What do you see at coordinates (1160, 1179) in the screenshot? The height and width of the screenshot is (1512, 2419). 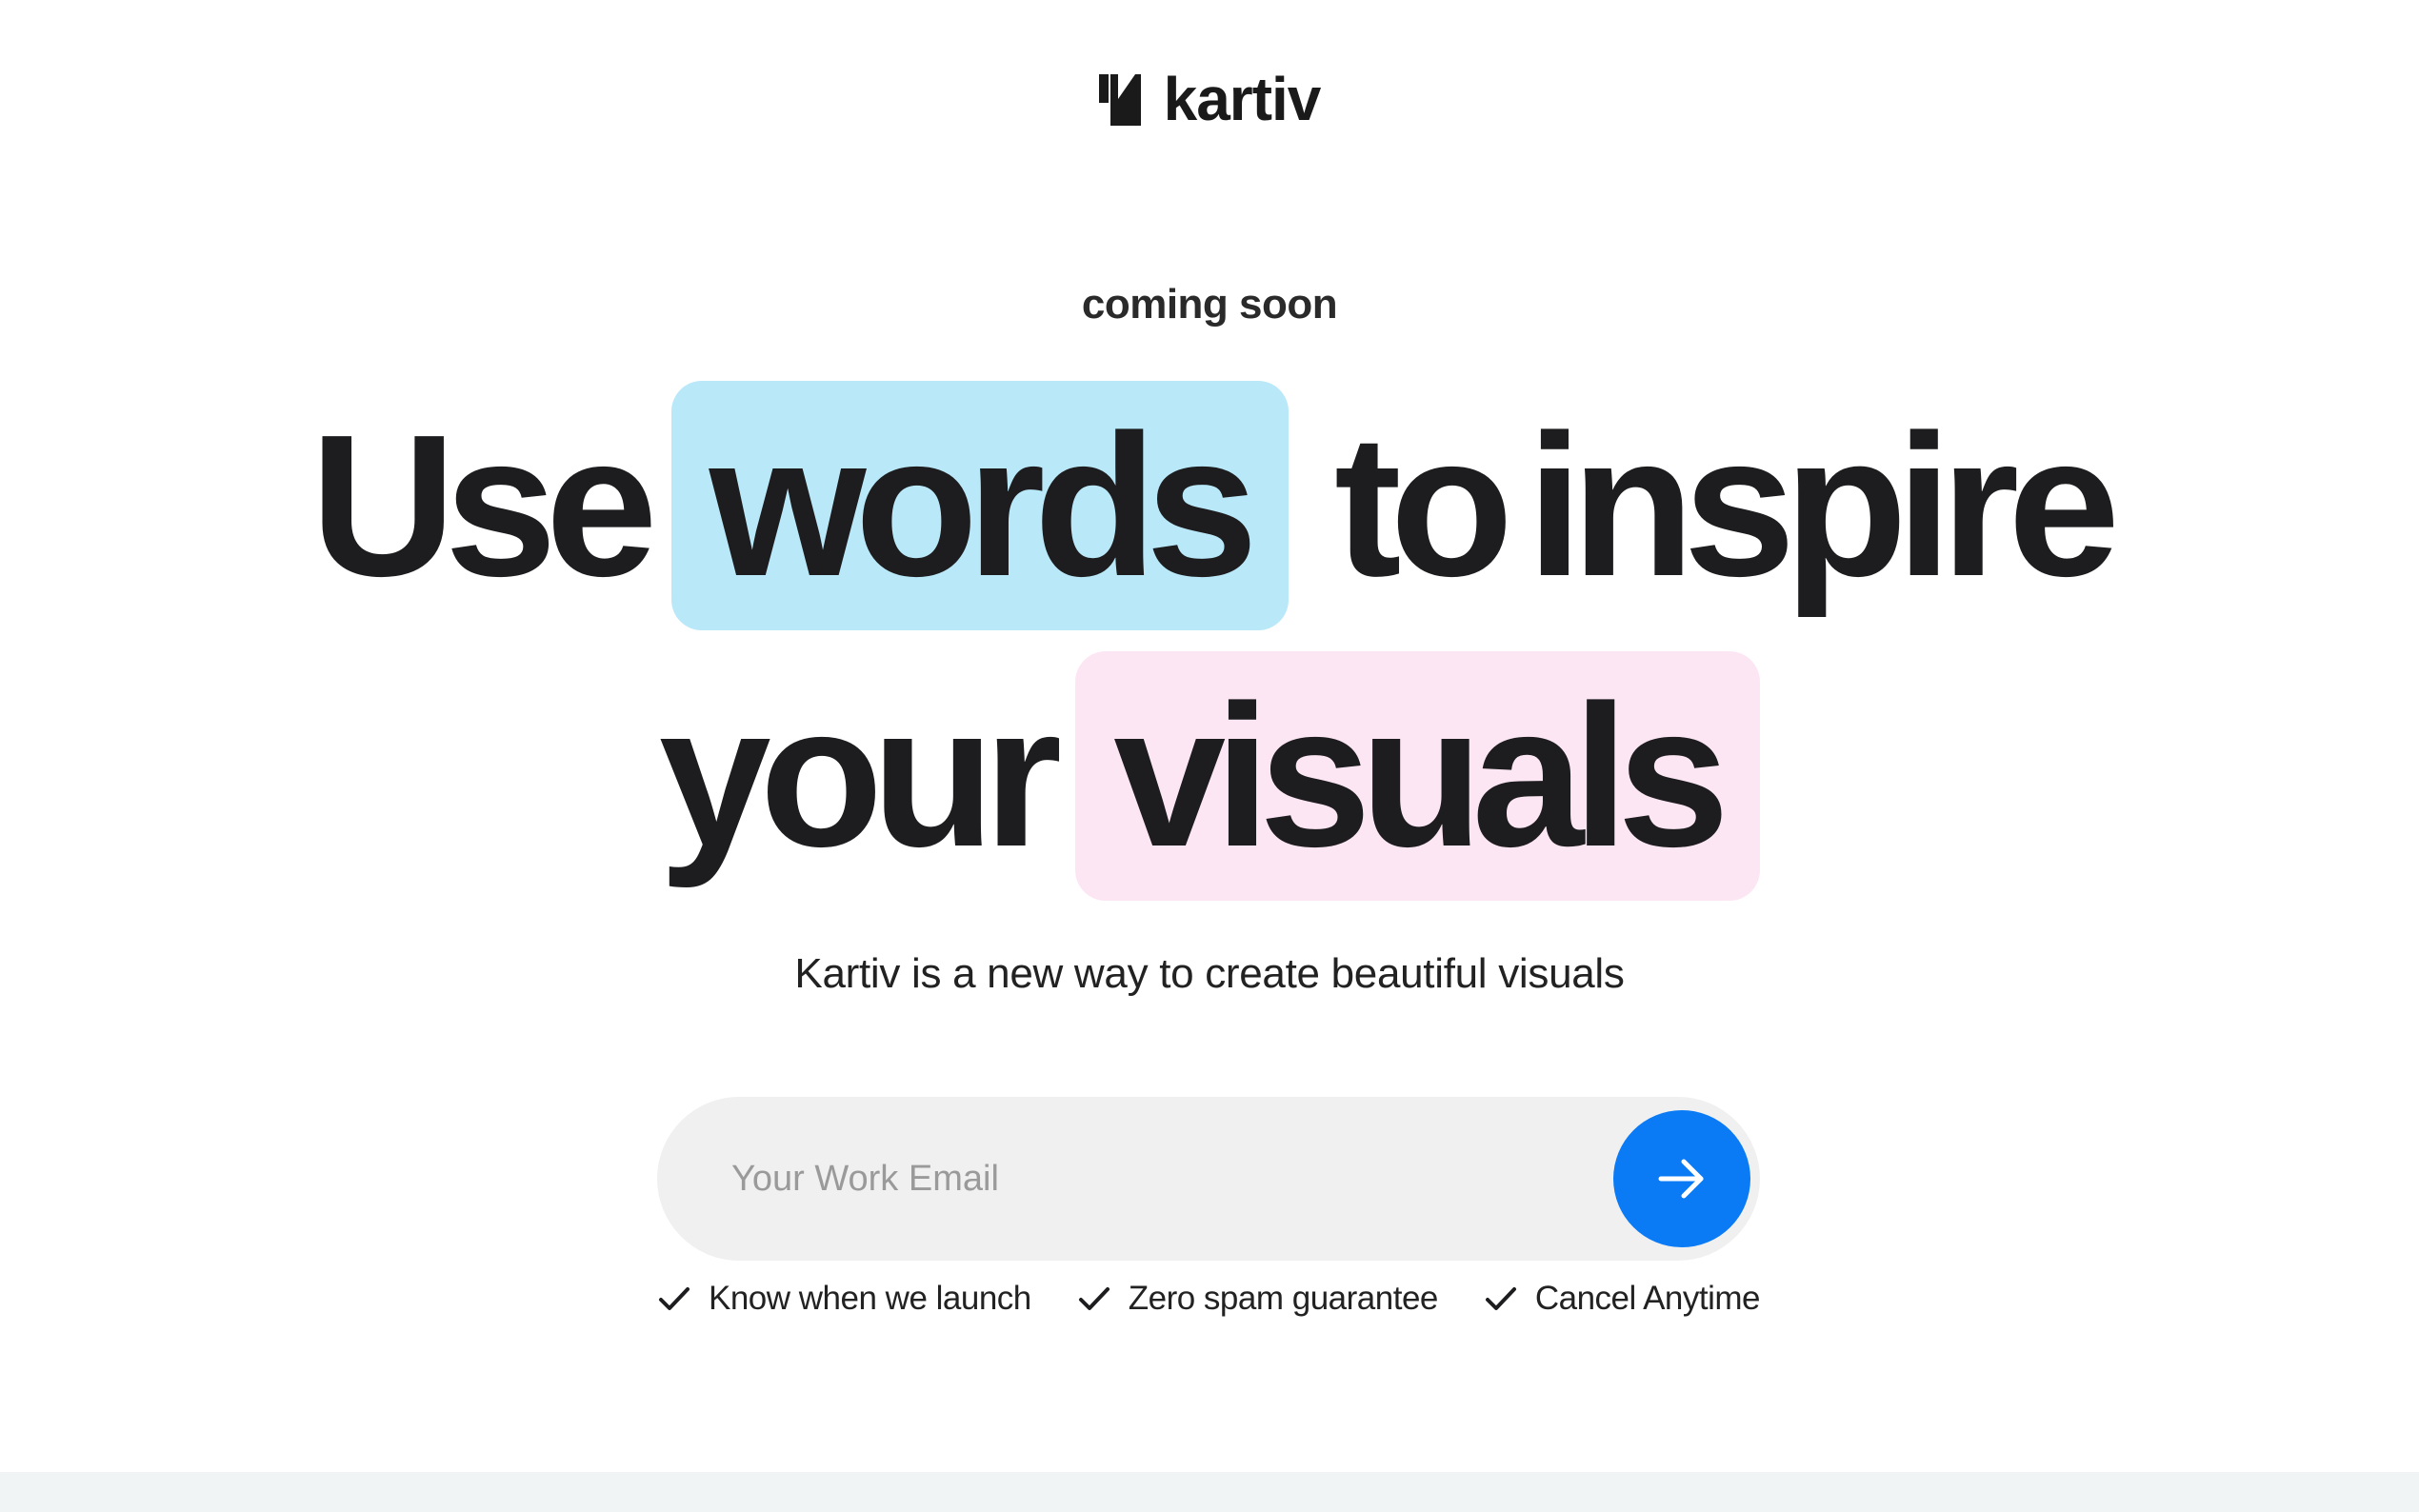 I see `work-email-input` at bounding box center [1160, 1179].